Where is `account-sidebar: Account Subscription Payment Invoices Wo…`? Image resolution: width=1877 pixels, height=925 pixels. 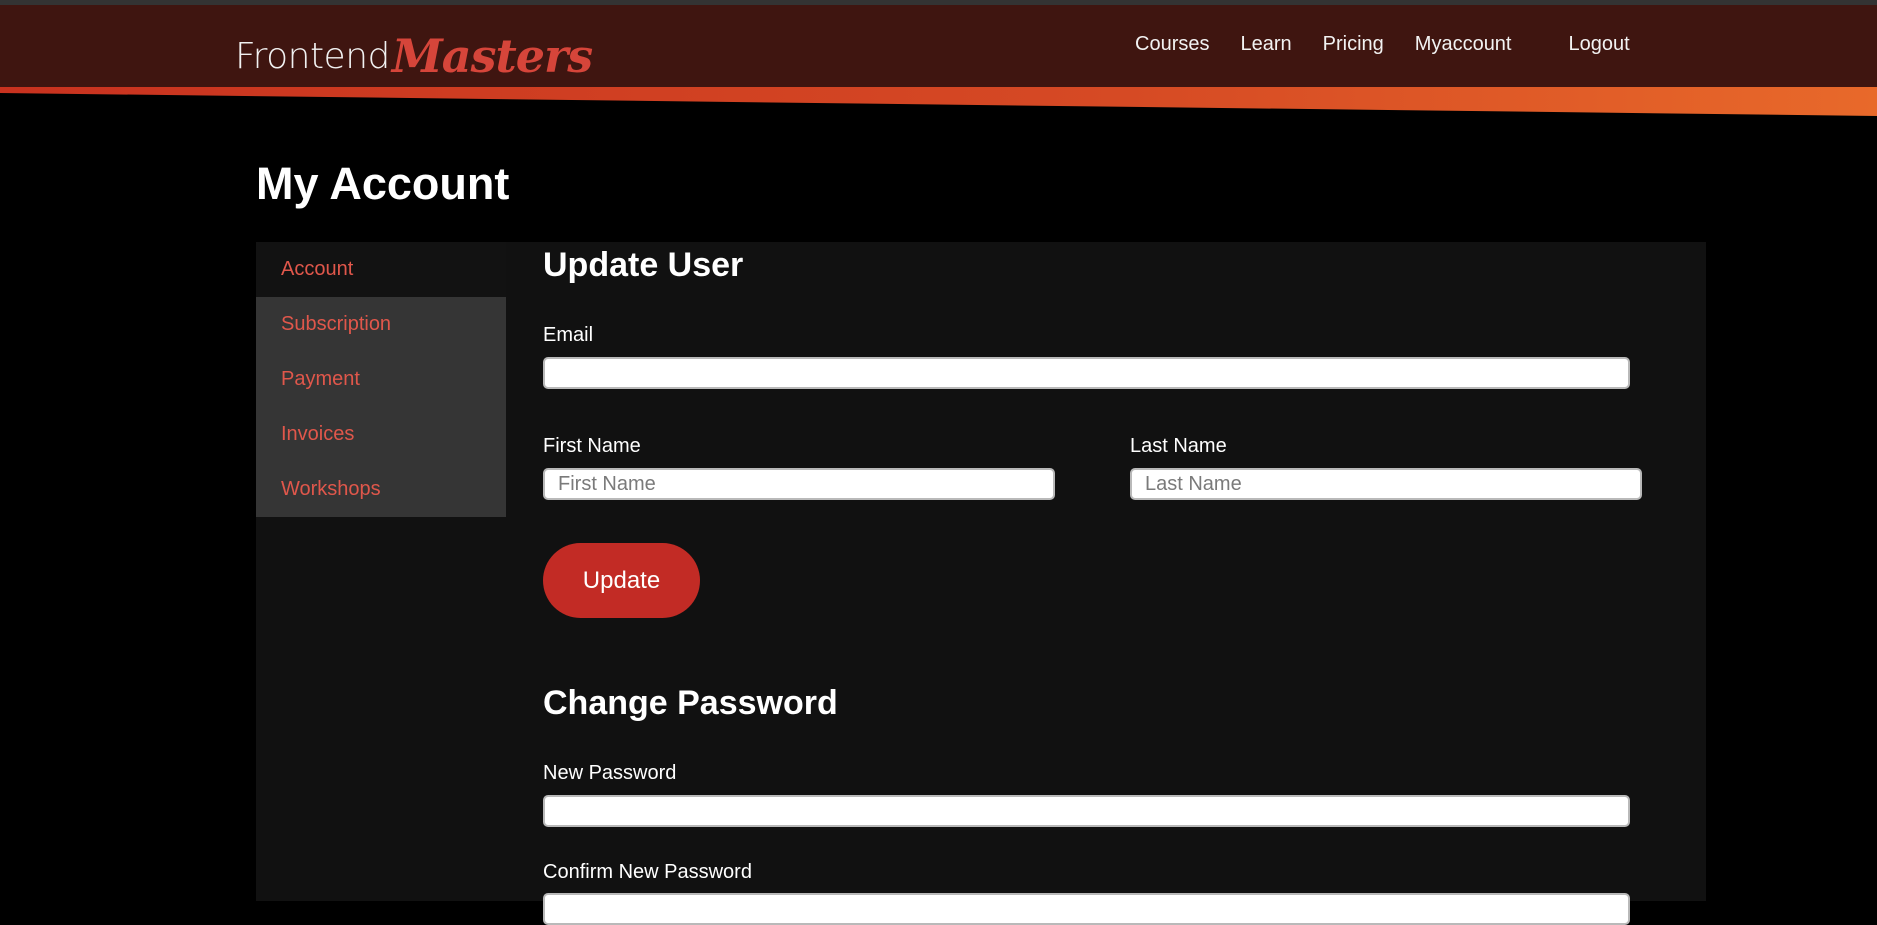 account-sidebar: Account Subscription Payment Invoices Wo… is located at coordinates (381, 379).